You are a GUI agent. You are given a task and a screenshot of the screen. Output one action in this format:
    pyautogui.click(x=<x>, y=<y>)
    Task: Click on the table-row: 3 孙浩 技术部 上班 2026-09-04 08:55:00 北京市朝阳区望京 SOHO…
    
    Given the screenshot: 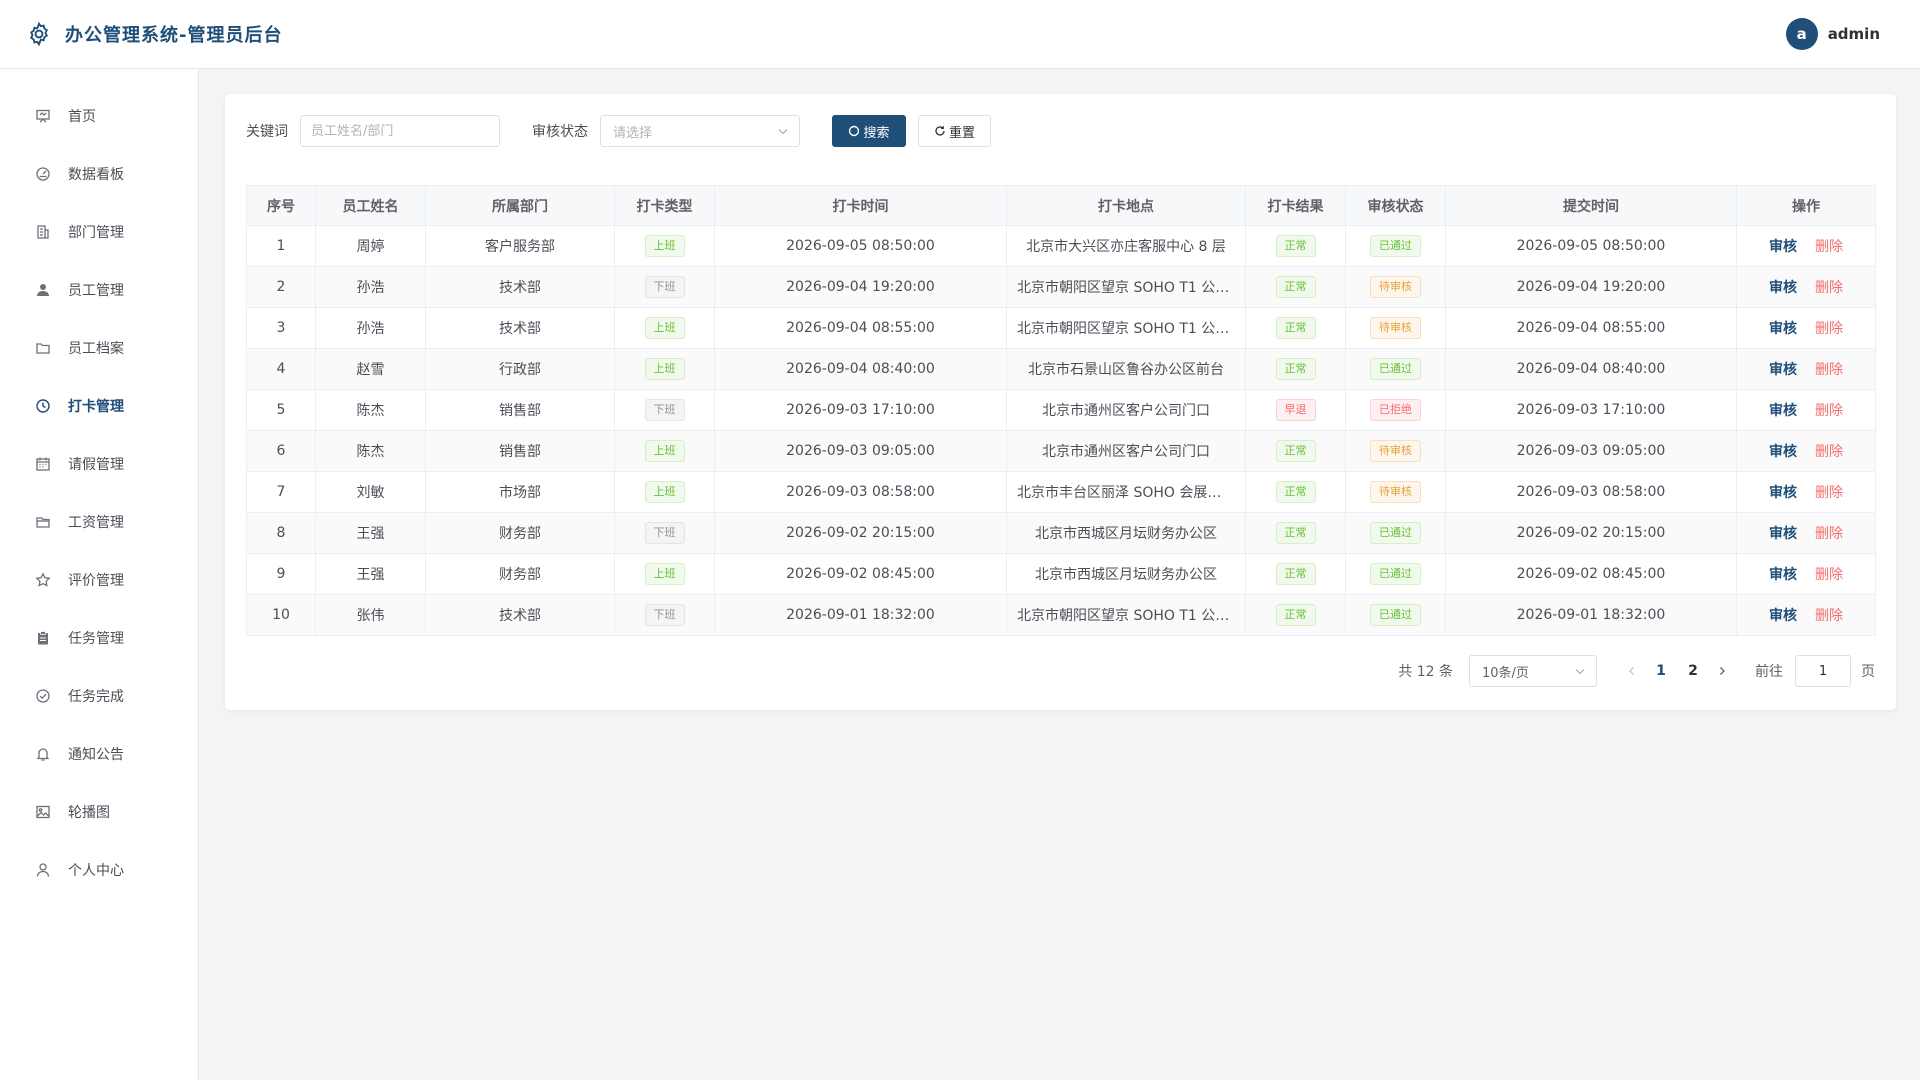 What is the action you would take?
    pyautogui.click(x=1061, y=328)
    